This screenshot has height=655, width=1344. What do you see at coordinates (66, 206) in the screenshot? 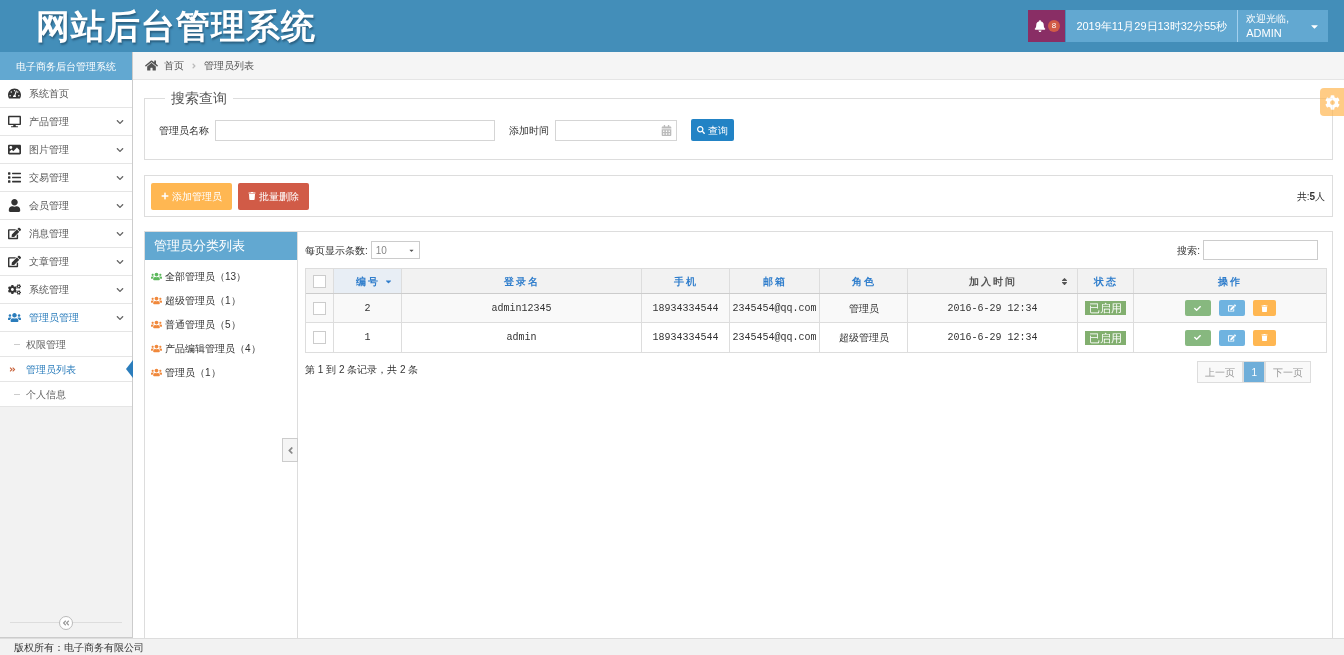
I see `sidebar-item: 会员管理` at bounding box center [66, 206].